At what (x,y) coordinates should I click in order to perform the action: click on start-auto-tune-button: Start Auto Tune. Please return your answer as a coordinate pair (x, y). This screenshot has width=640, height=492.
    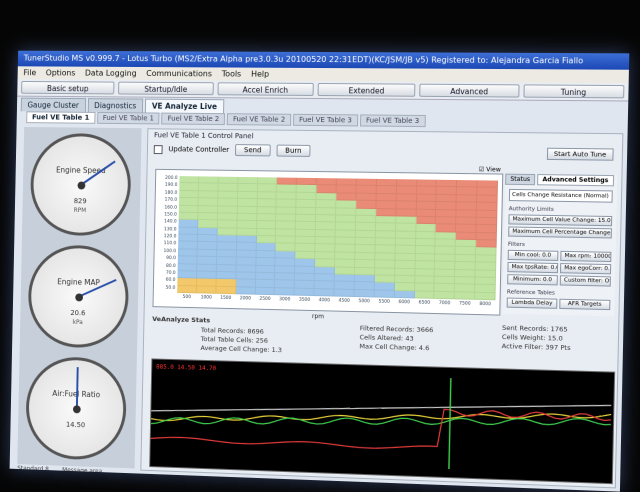
    Looking at the image, I should click on (580, 154).